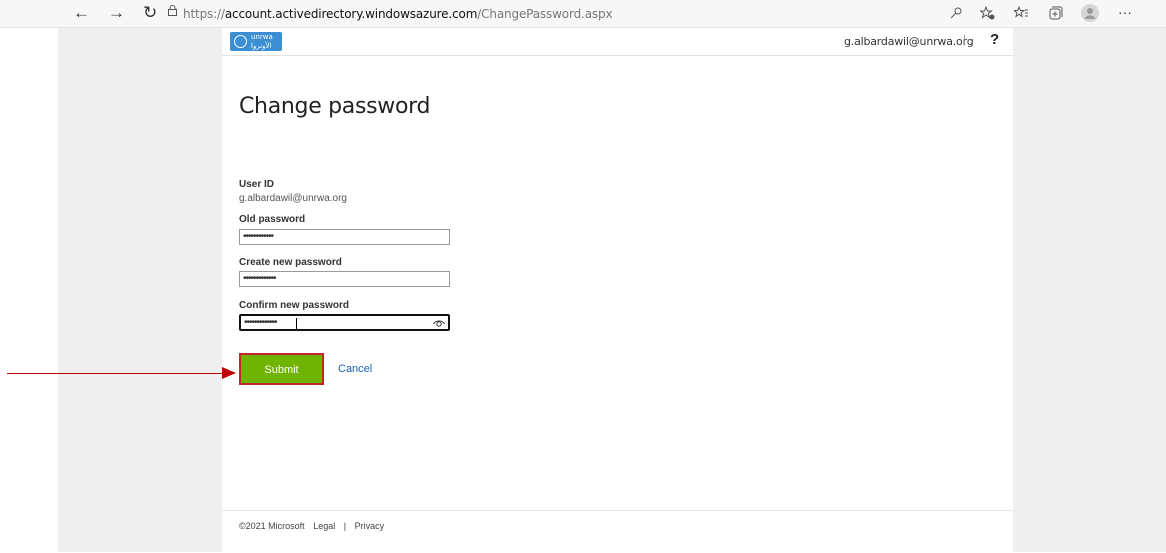  What do you see at coordinates (370, 526) in the screenshot?
I see `privacy-link: Privacy` at bounding box center [370, 526].